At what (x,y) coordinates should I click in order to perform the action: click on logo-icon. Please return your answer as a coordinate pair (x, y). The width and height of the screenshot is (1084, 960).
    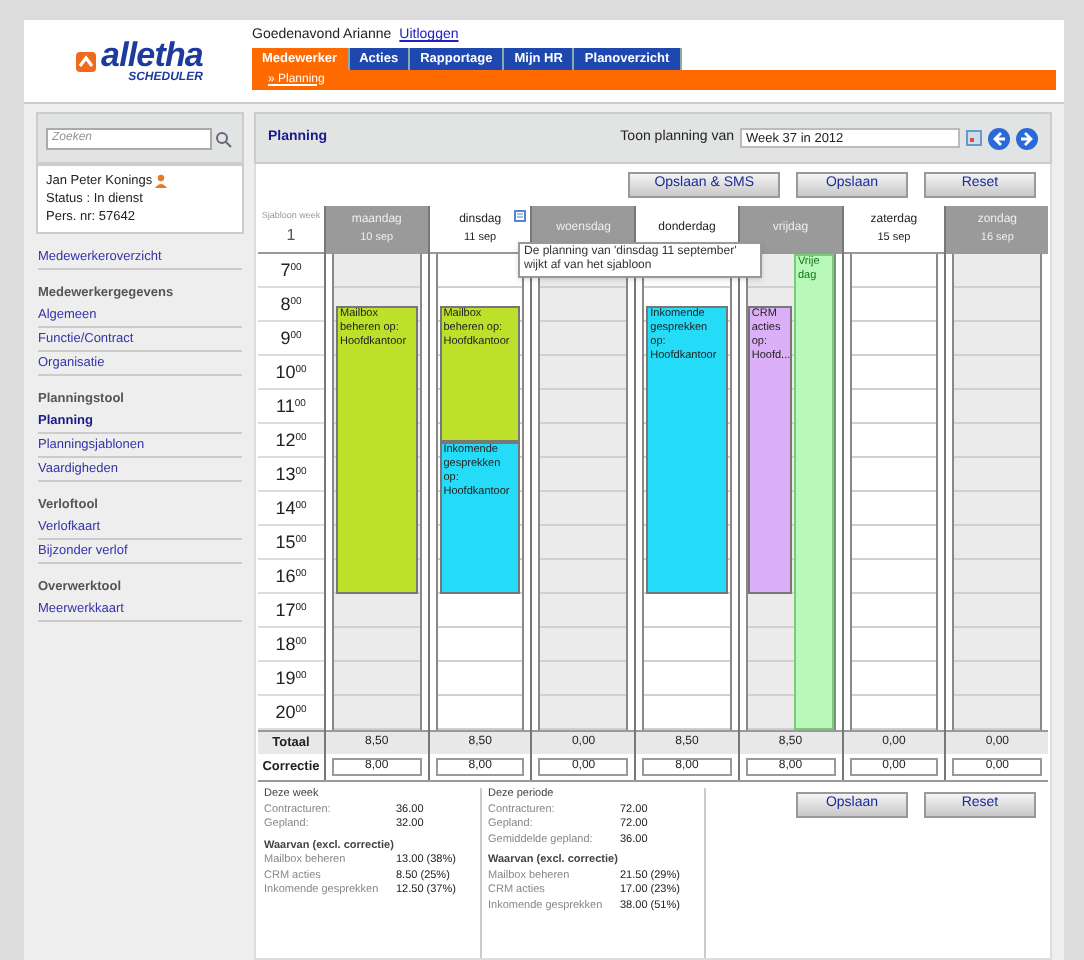
    Looking at the image, I should click on (85, 61).